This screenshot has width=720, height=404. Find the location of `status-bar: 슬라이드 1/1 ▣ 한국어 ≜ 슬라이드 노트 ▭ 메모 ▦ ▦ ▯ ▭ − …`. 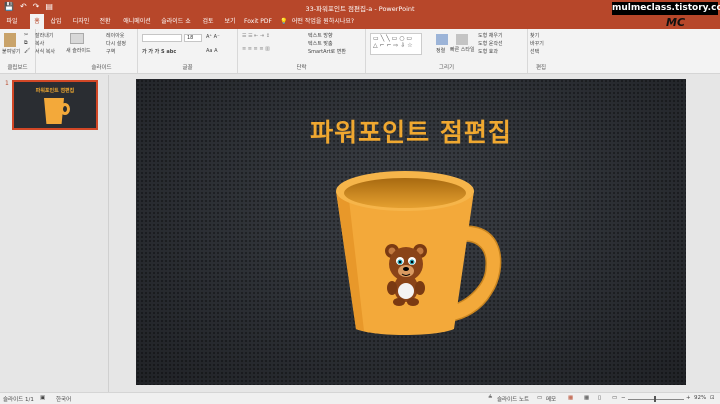

status-bar: 슬라이드 1/1 ▣ 한국어 ≜ 슬라이드 노트 ▭ 메모 ▦ ▦ ▯ ▭ − … is located at coordinates (360, 398).